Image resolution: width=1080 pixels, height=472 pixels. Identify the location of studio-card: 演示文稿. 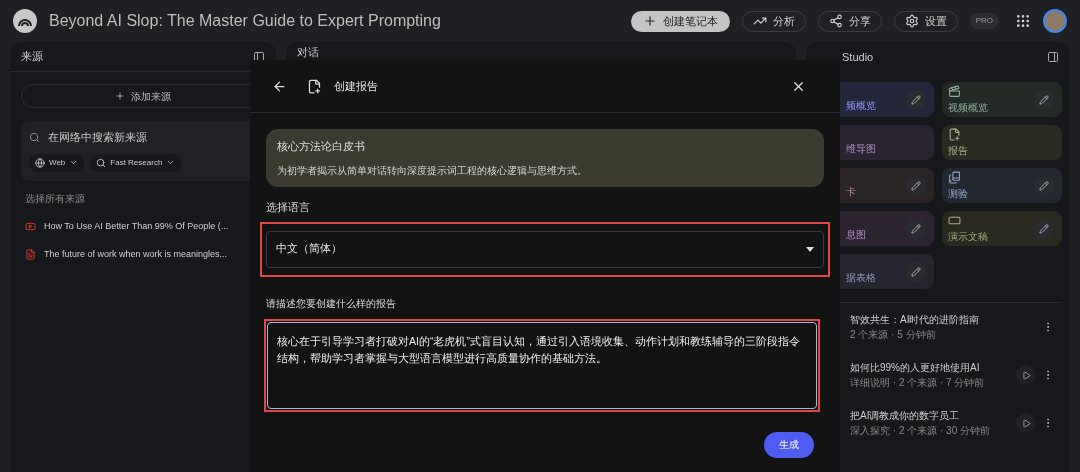
(1002, 228).